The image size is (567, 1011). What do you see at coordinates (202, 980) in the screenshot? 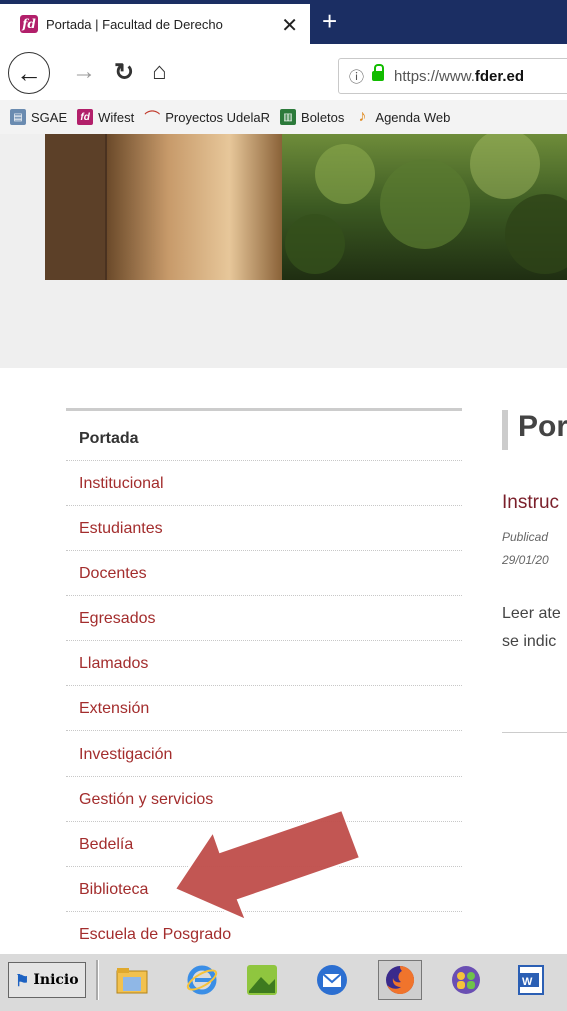
I see `internet-explorer-icon` at bounding box center [202, 980].